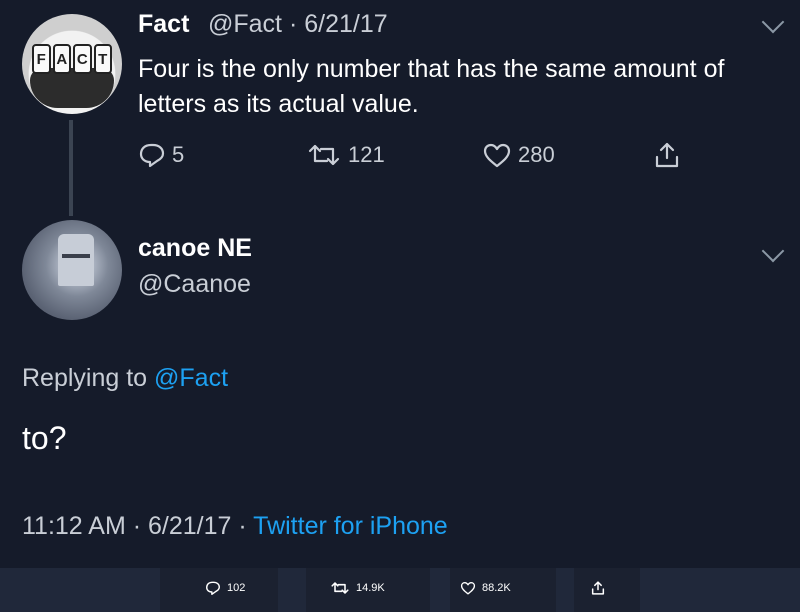 This screenshot has height=612, width=800. I want to click on avatar-letter: T, so click(102, 59).